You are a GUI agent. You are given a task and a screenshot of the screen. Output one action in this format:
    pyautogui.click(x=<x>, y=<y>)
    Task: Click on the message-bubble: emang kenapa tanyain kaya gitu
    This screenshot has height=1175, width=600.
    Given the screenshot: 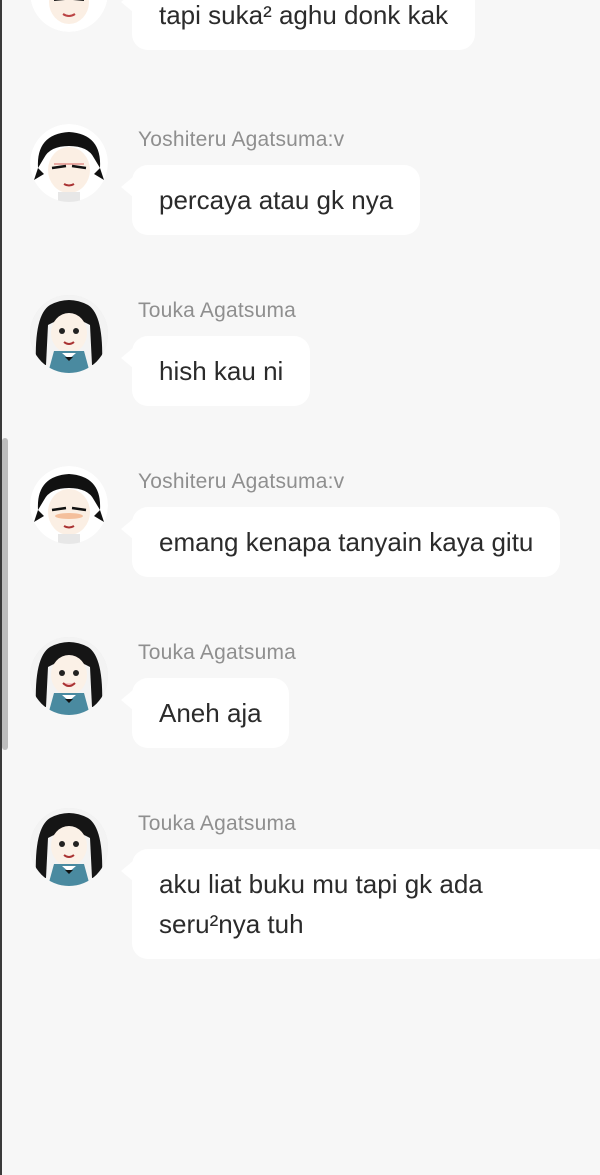 What is the action you would take?
    pyautogui.click(x=340, y=542)
    